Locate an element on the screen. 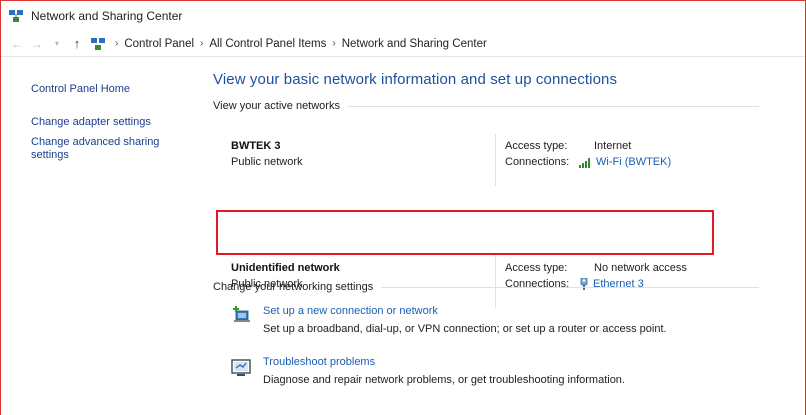 Image resolution: width=806 pixels, height=415 pixels. sidebar-link-adapter-settings: Change adapter settings is located at coordinates (116, 122).